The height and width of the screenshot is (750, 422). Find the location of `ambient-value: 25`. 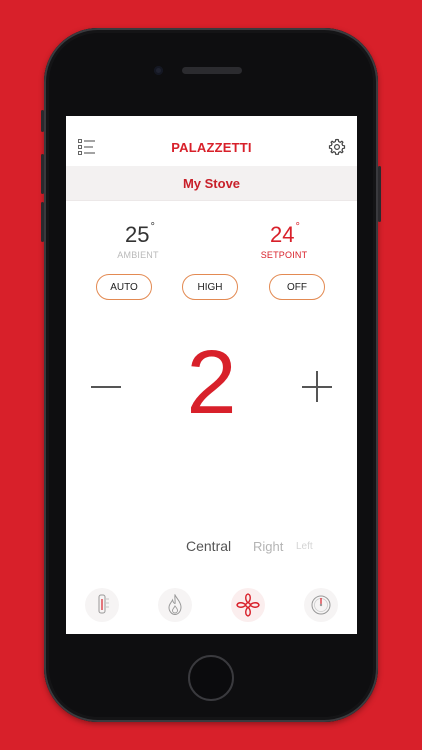

ambient-value: 25 is located at coordinates (137, 234).